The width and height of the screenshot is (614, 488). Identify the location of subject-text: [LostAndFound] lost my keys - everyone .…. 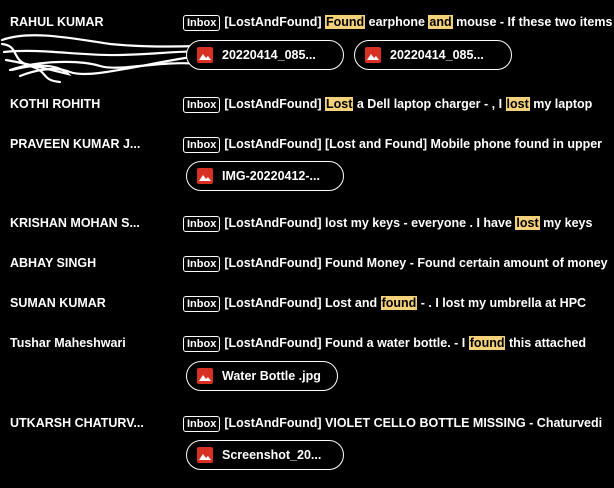
(370, 223).